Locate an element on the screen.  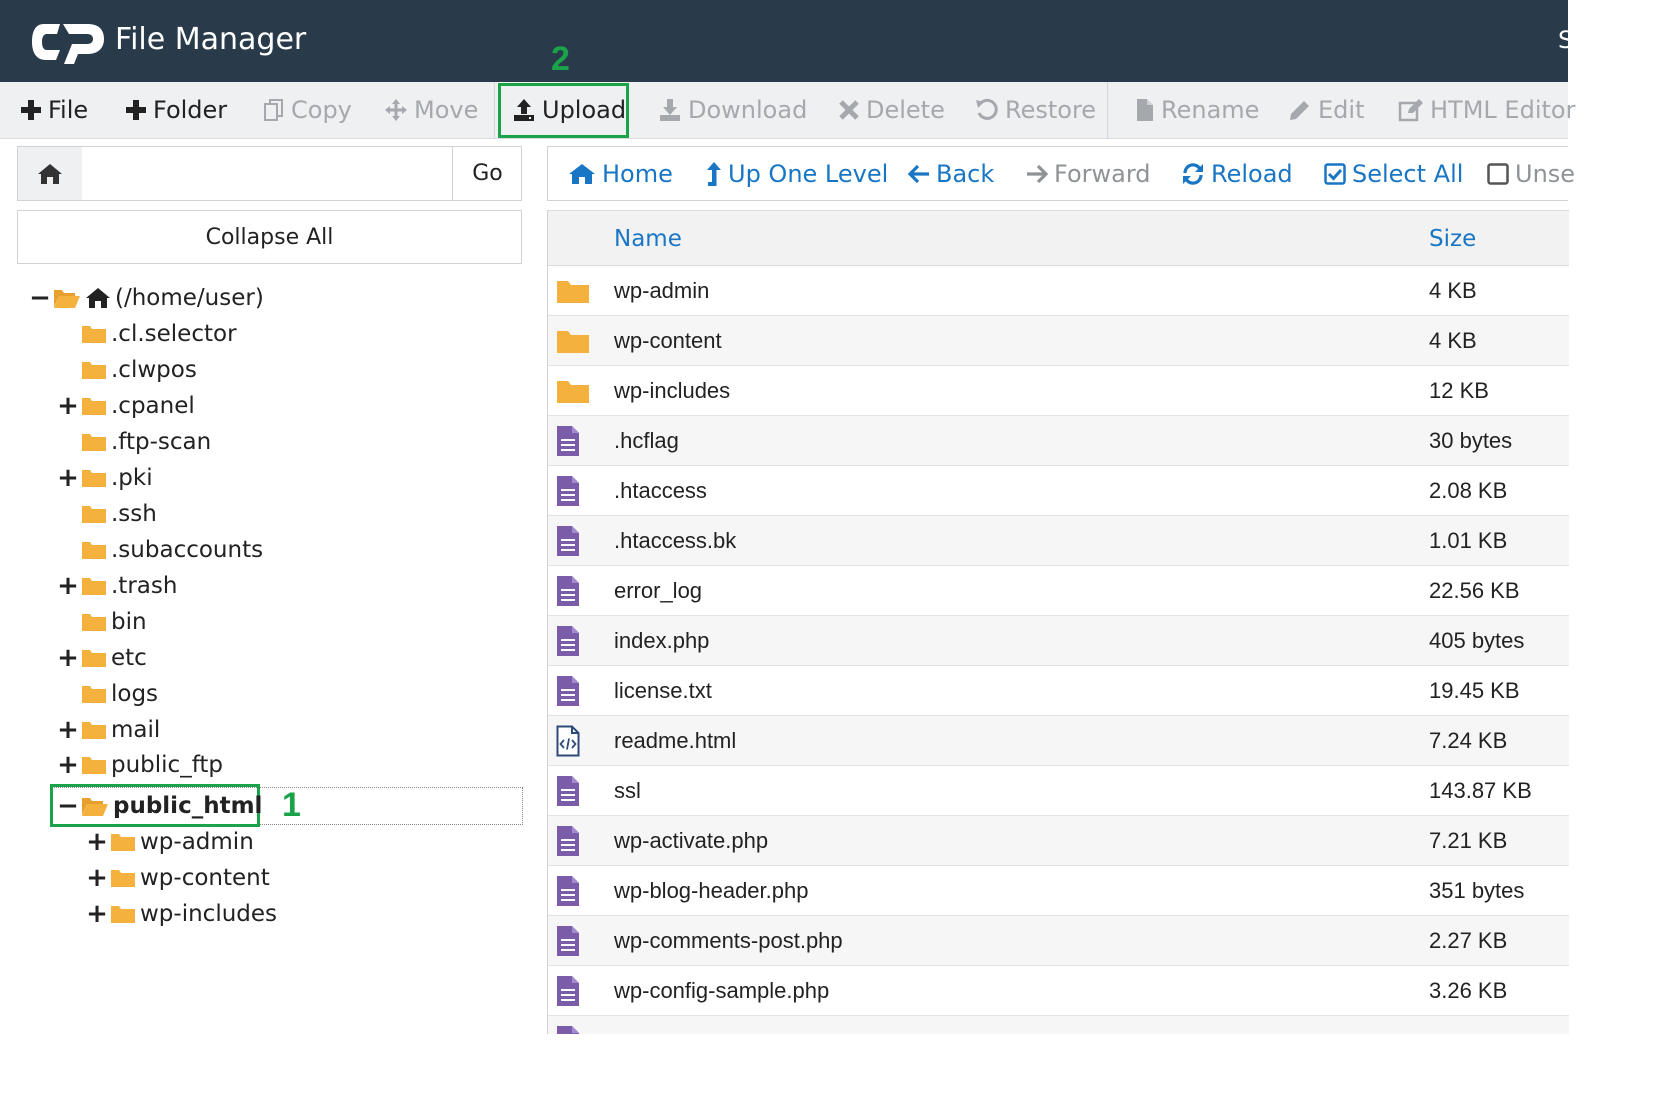
tree-item-ftp-scan: .ftp-scan is located at coordinates (135, 442).